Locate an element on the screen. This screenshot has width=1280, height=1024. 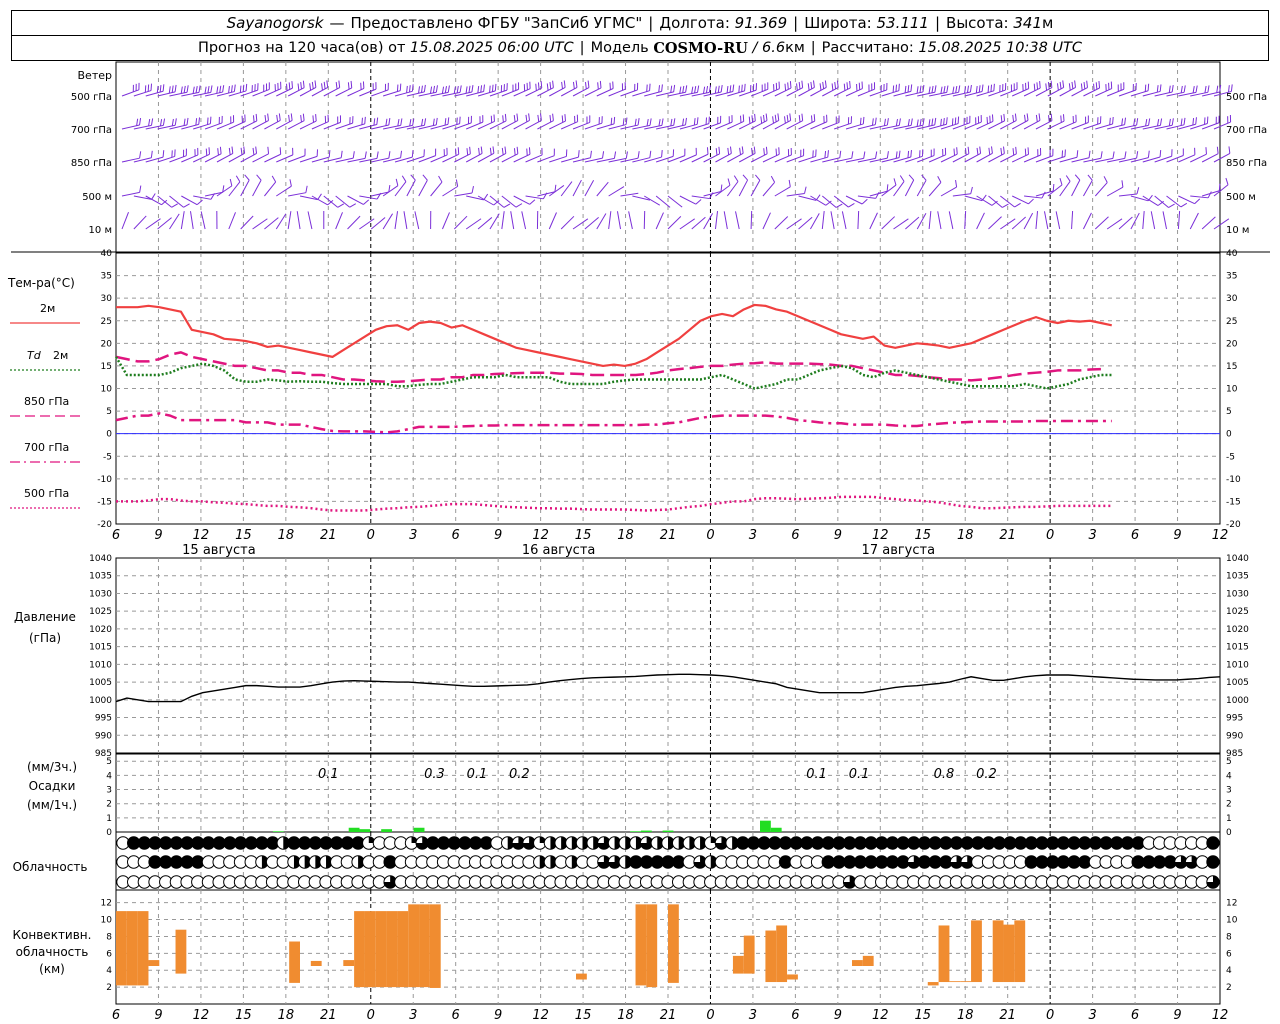
wind-level-label-left: 10 м is located at coordinates (100, 230).